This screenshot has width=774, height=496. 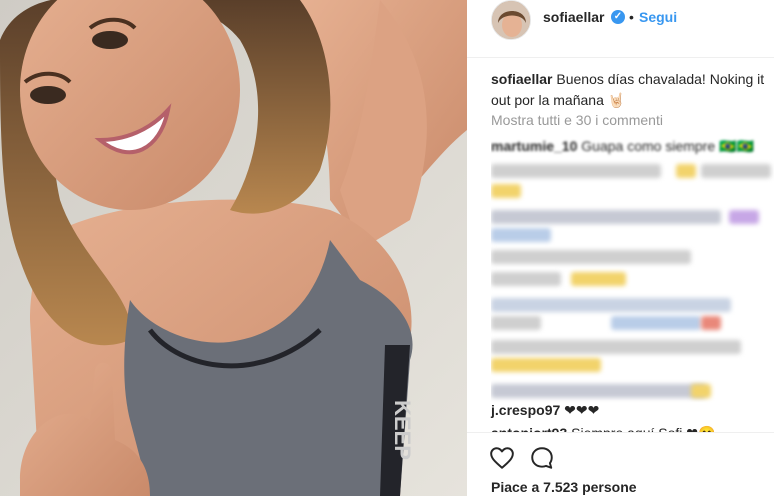 I want to click on comment-text: ❤❤❤, so click(x=582, y=410).